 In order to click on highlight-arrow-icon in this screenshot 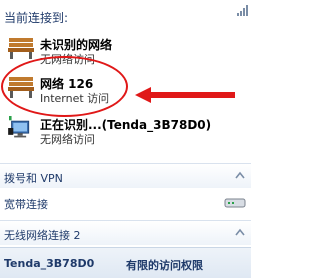, I will do `click(185, 95)`.